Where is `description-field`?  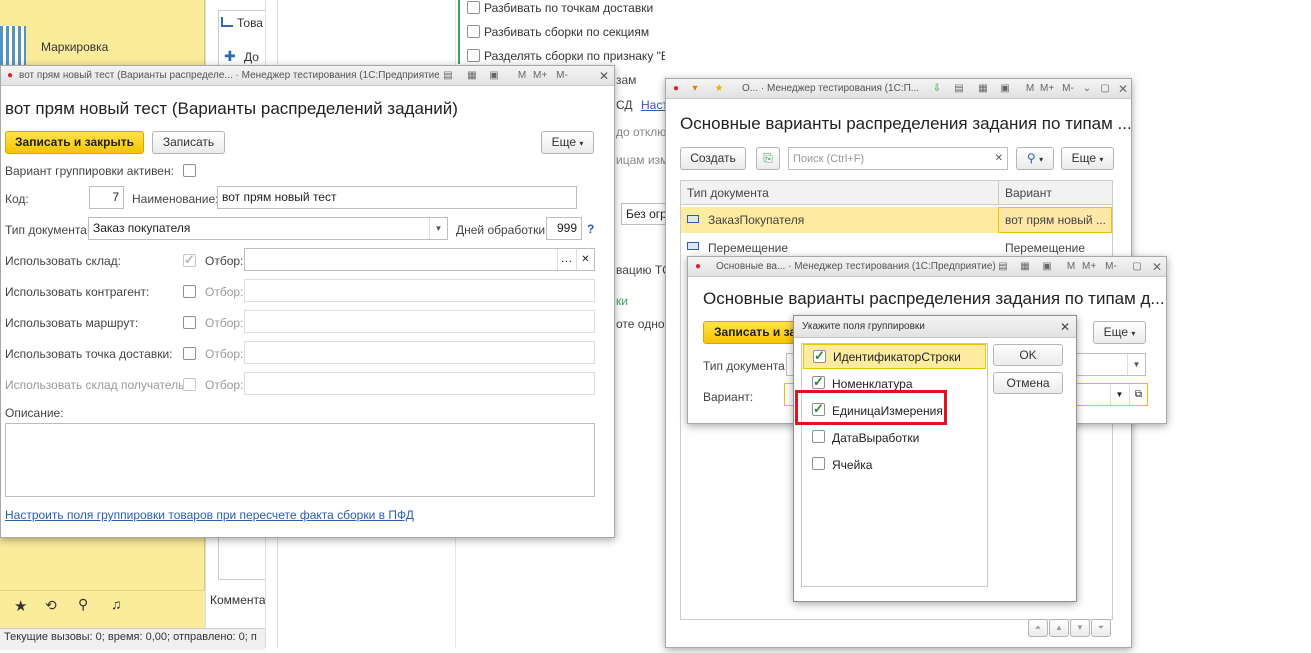 description-field is located at coordinates (300, 460).